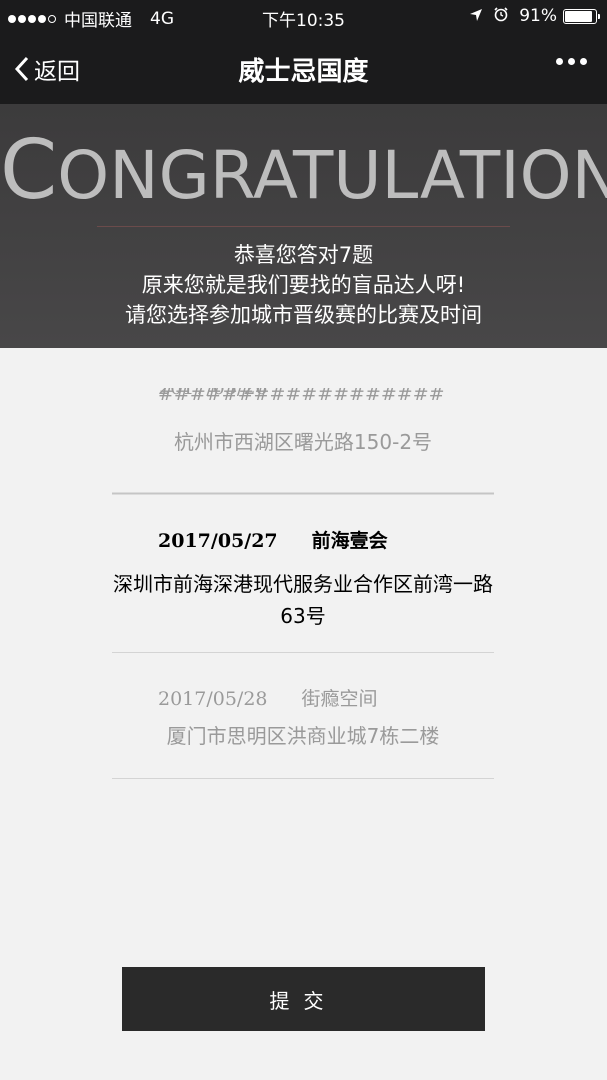  Describe the element at coordinates (579, 16) in the screenshot. I see `battery-level` at that location.